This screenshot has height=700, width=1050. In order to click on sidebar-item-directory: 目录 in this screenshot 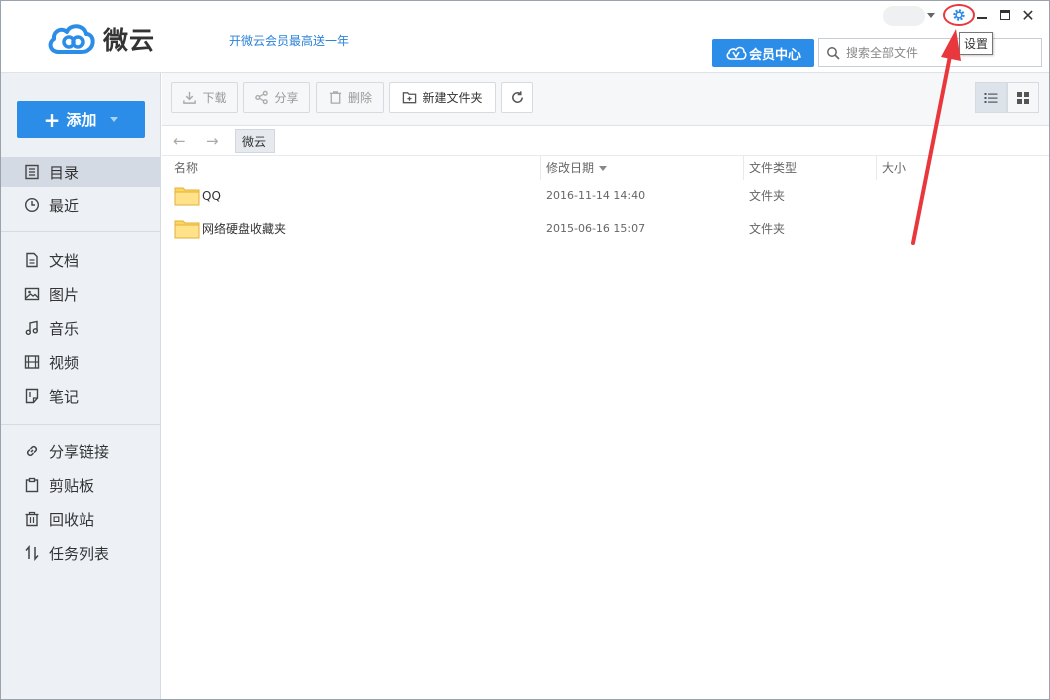, I will do `click(80, 172)`.